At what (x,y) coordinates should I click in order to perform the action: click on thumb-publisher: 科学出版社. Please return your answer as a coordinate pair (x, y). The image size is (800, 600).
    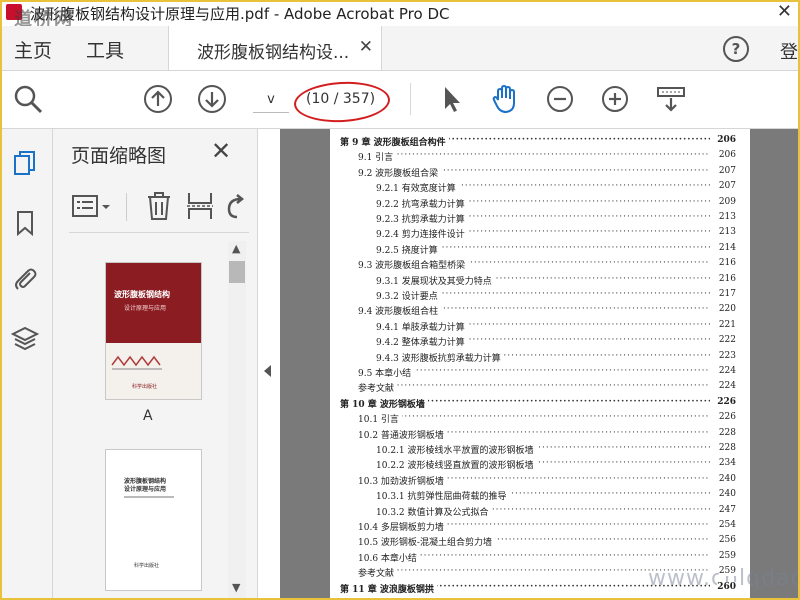
    Looking at the image, I should click on (147, 566).